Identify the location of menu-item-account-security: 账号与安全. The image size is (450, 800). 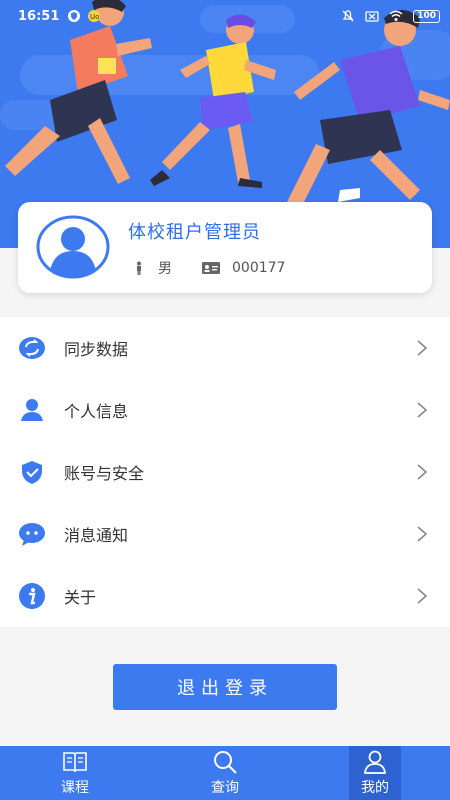
(225, 472).